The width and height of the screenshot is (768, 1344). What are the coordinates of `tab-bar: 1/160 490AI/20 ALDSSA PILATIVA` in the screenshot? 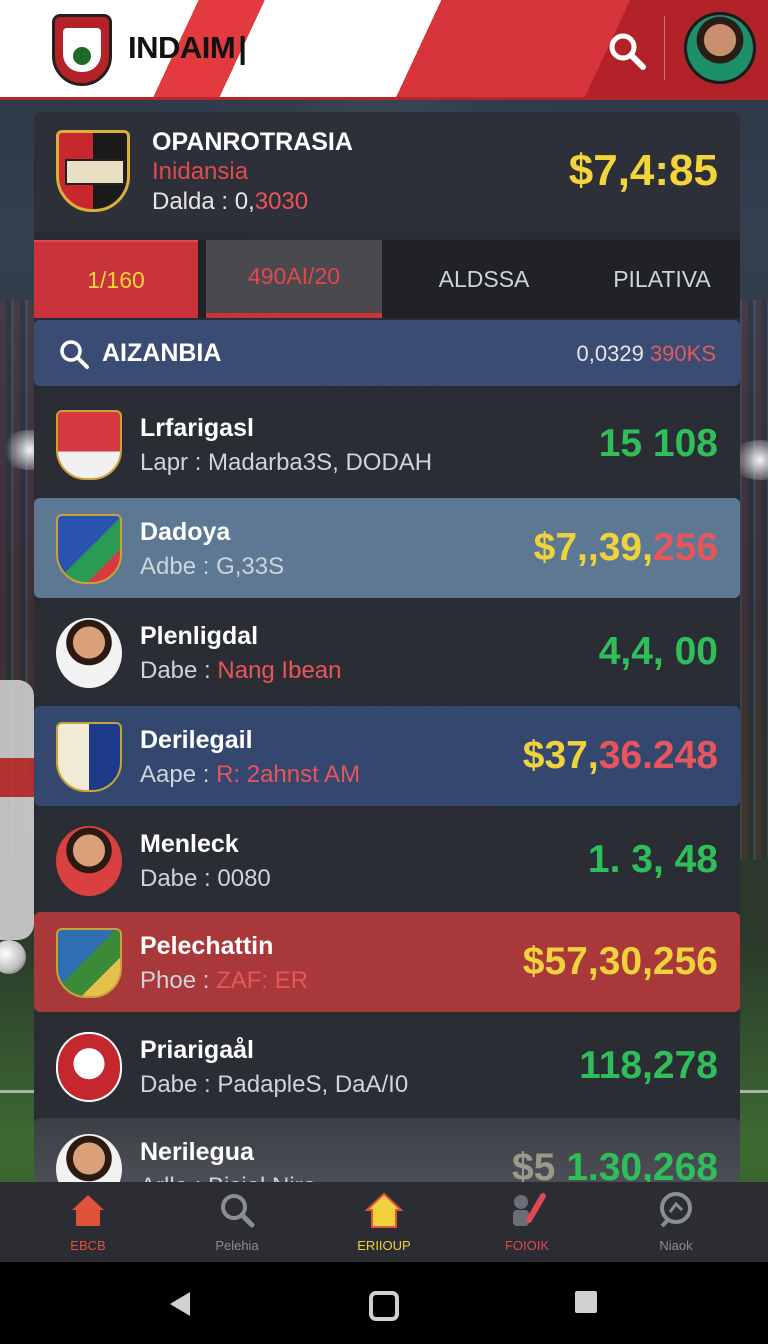 It's located at (387, 279).